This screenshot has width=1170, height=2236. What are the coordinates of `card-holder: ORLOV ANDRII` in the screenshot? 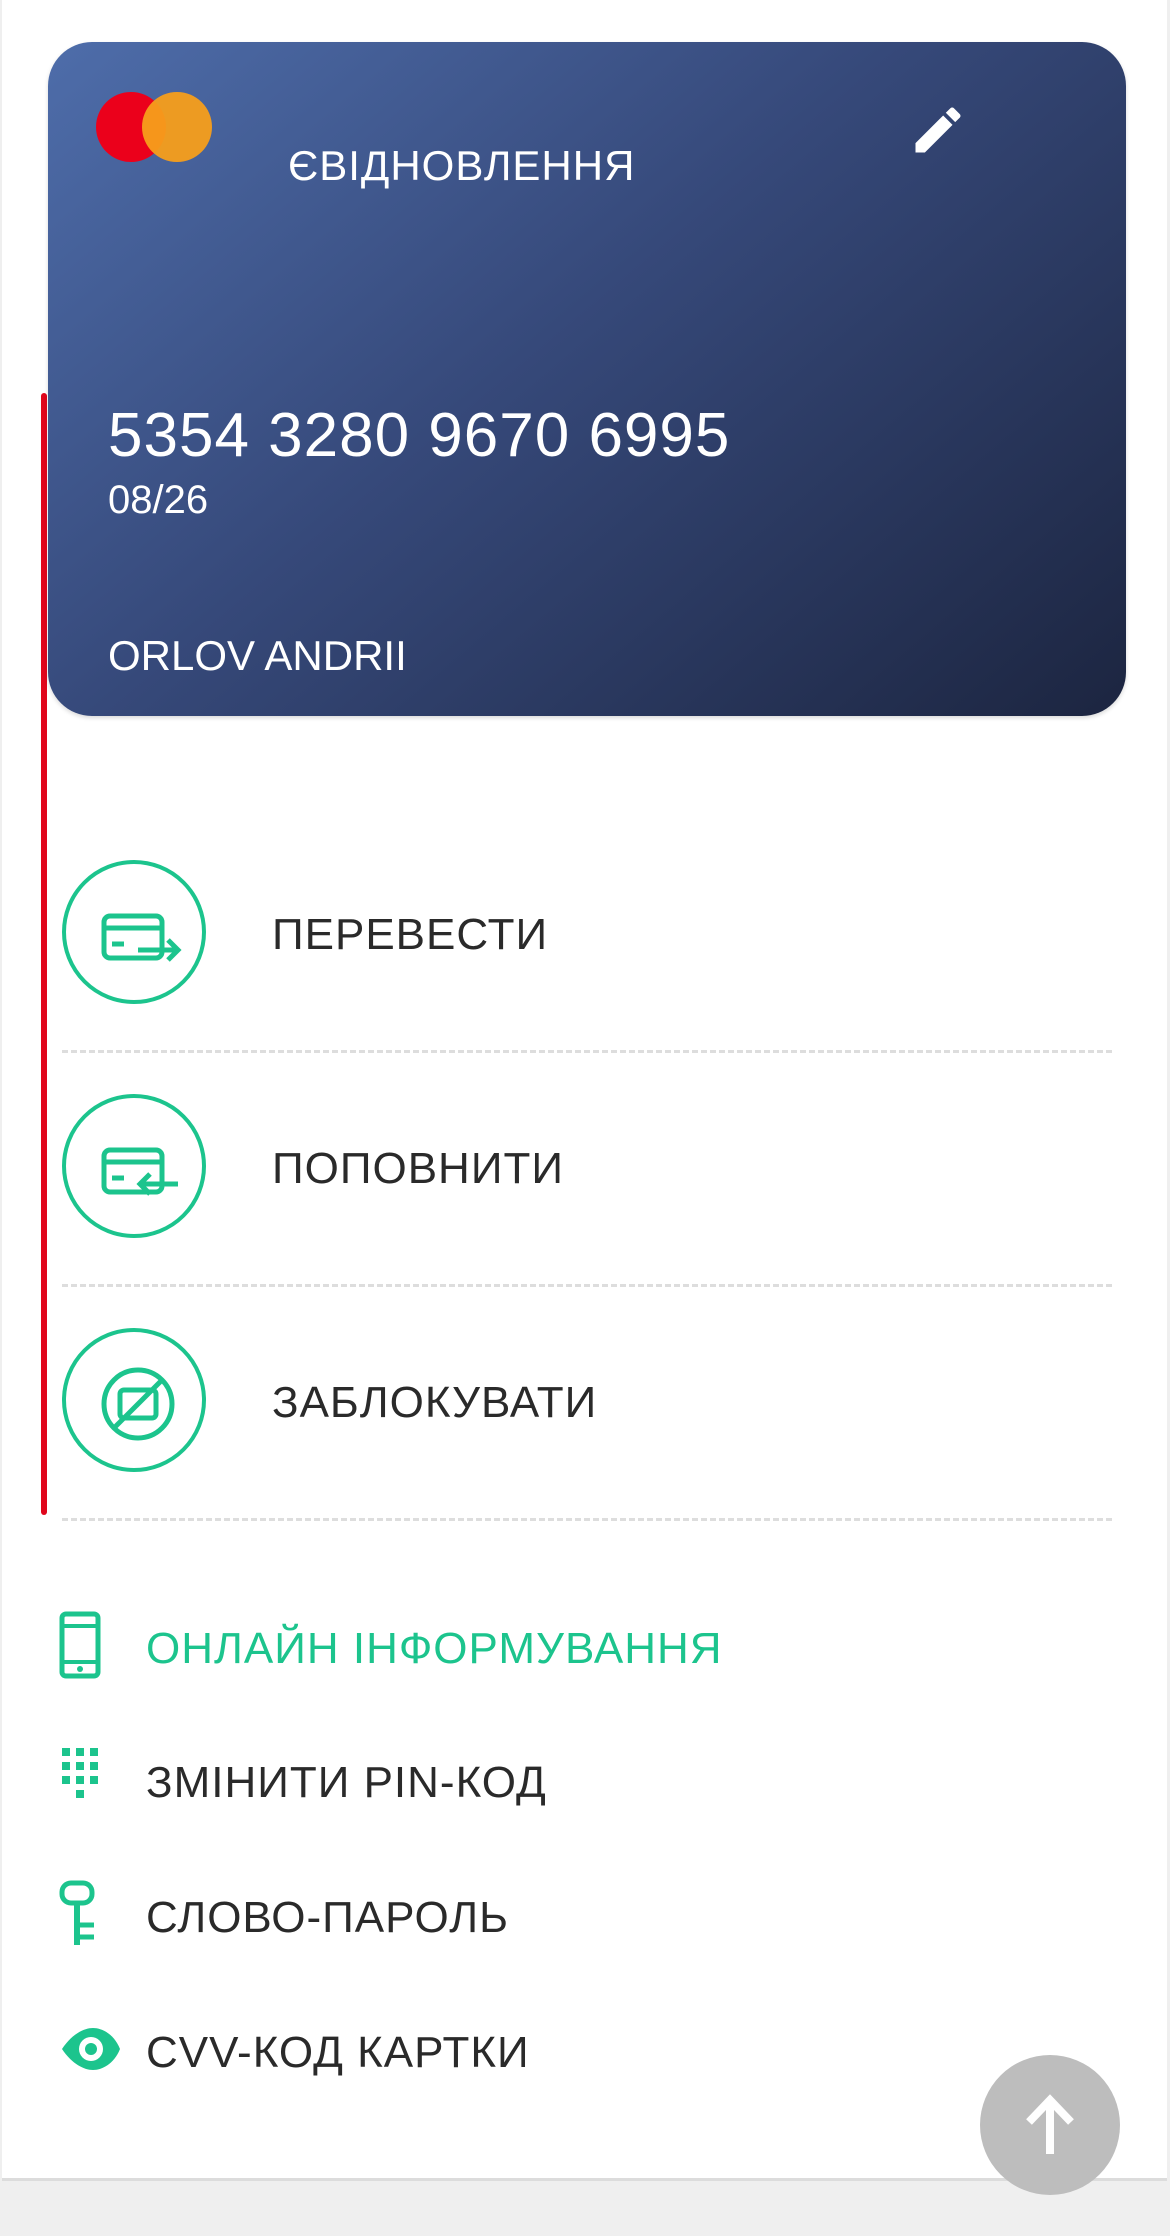 It's located at (257, 655).